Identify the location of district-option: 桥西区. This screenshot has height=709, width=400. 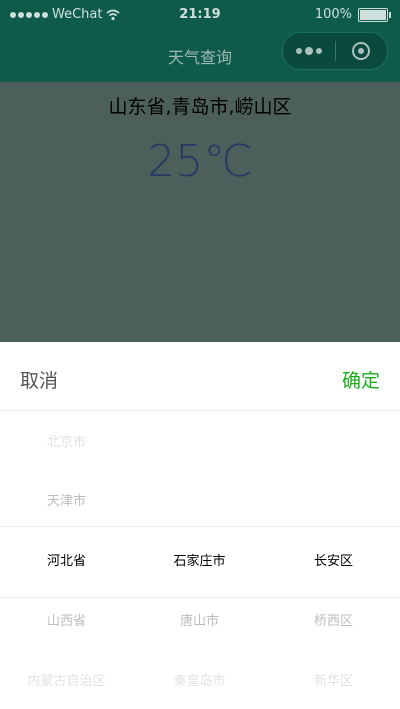
(333, 622).